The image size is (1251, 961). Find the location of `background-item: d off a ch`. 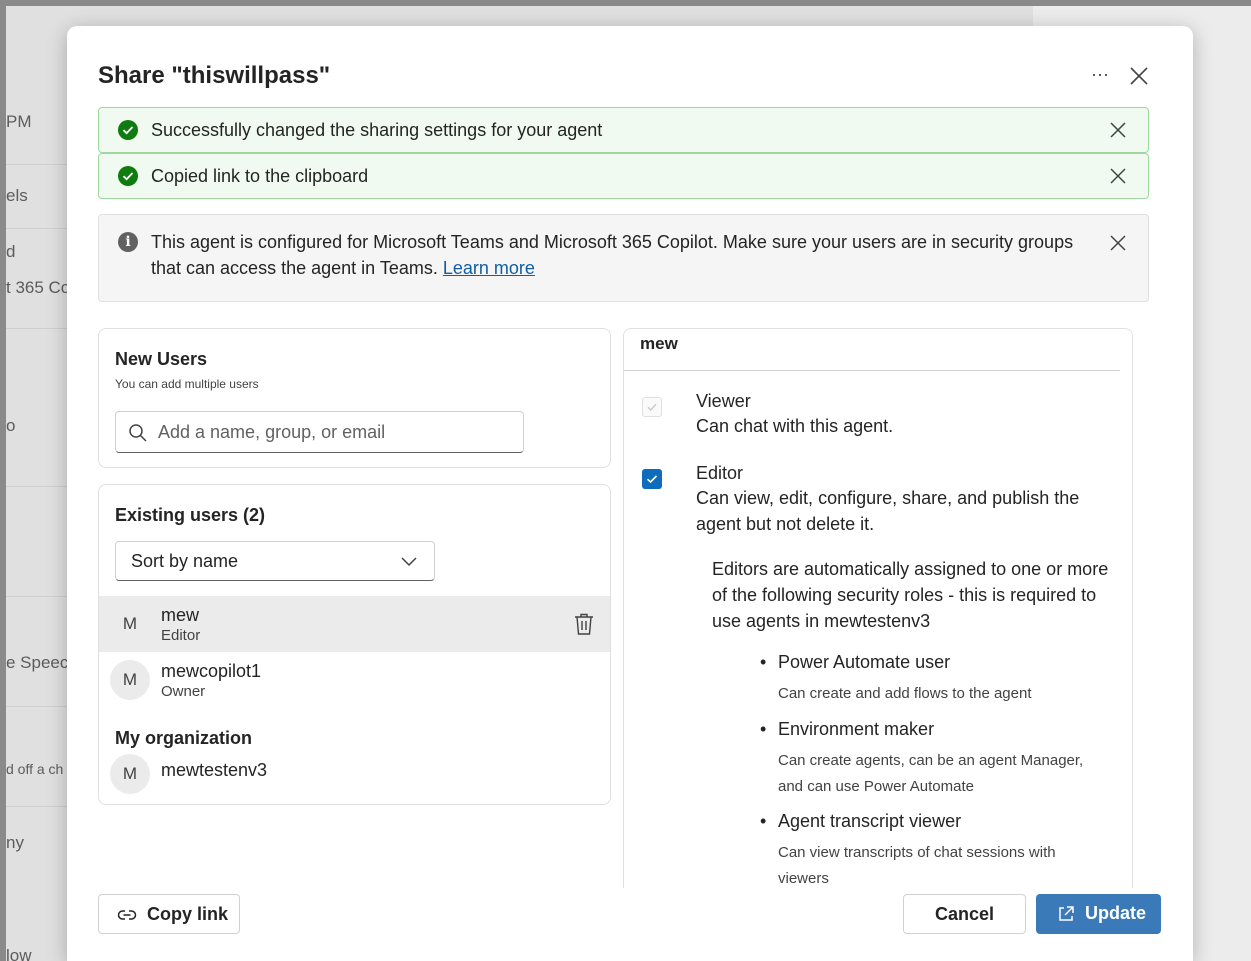

background-item: d off a ch is located at coordinates (35, 769).